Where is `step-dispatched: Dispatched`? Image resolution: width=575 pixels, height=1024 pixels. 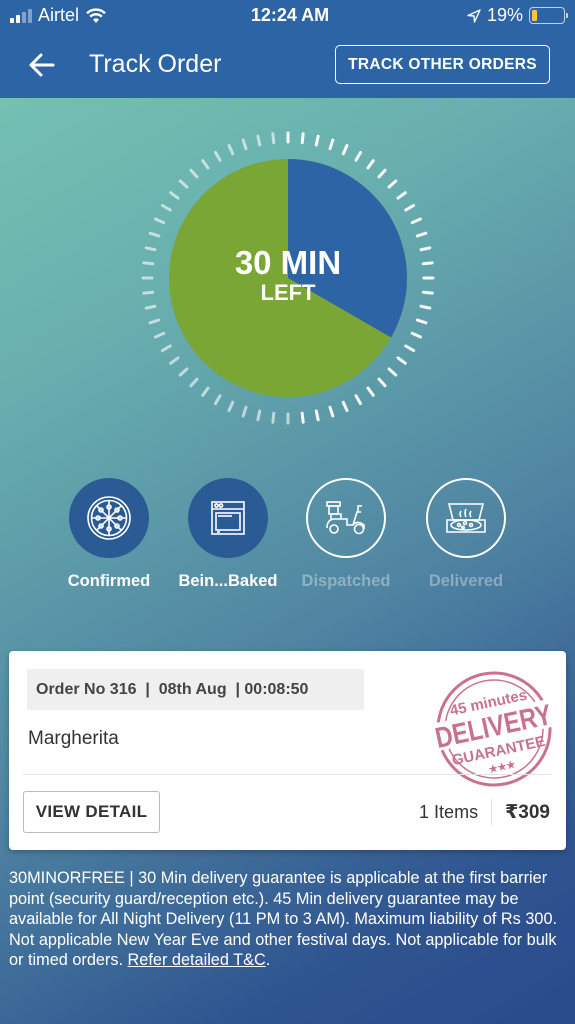 step-dispatched: Dispatched is located at coordinates (346, 534).